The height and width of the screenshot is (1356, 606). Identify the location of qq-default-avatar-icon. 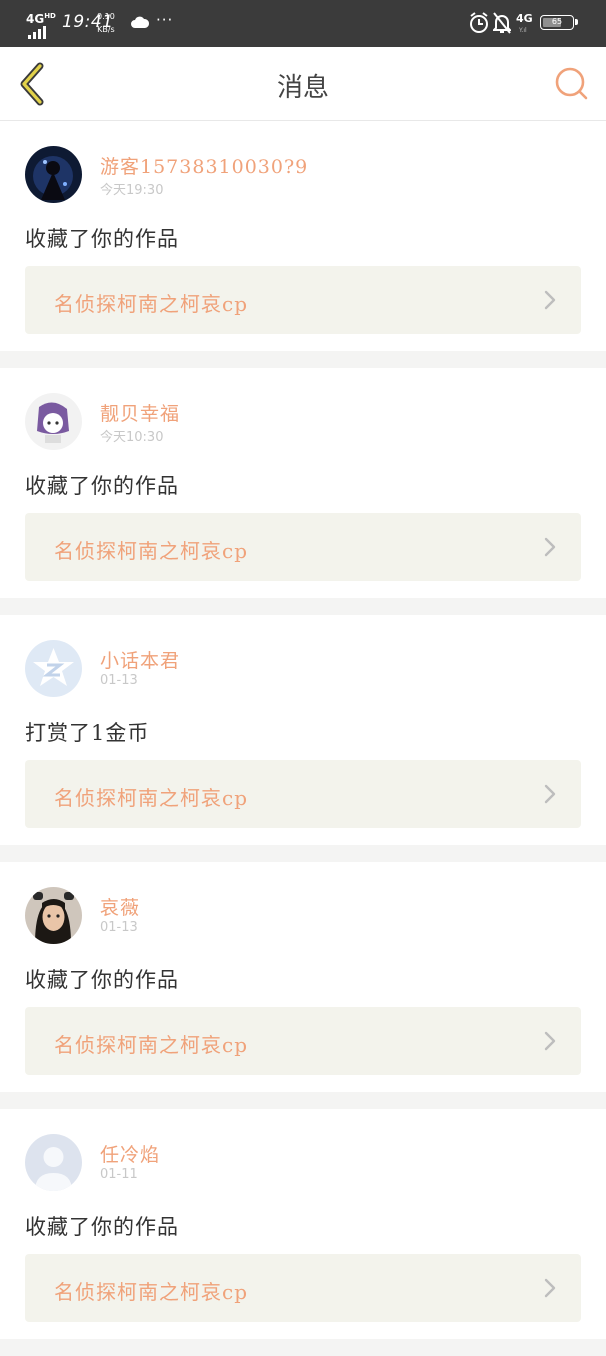
(53, 668).